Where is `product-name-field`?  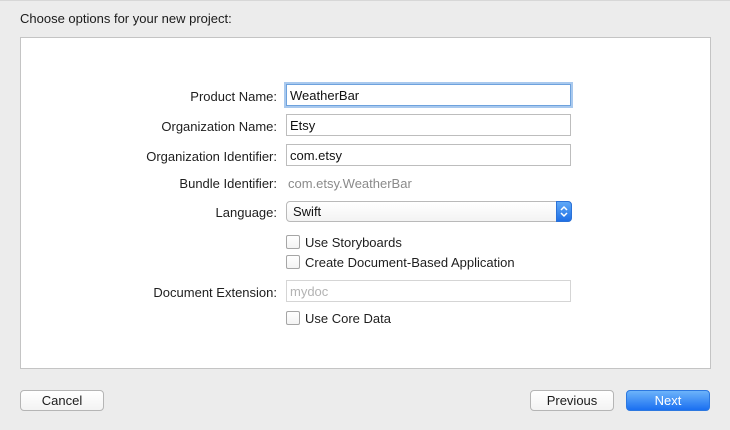 product-name-field is located at coordinates (428, 95).